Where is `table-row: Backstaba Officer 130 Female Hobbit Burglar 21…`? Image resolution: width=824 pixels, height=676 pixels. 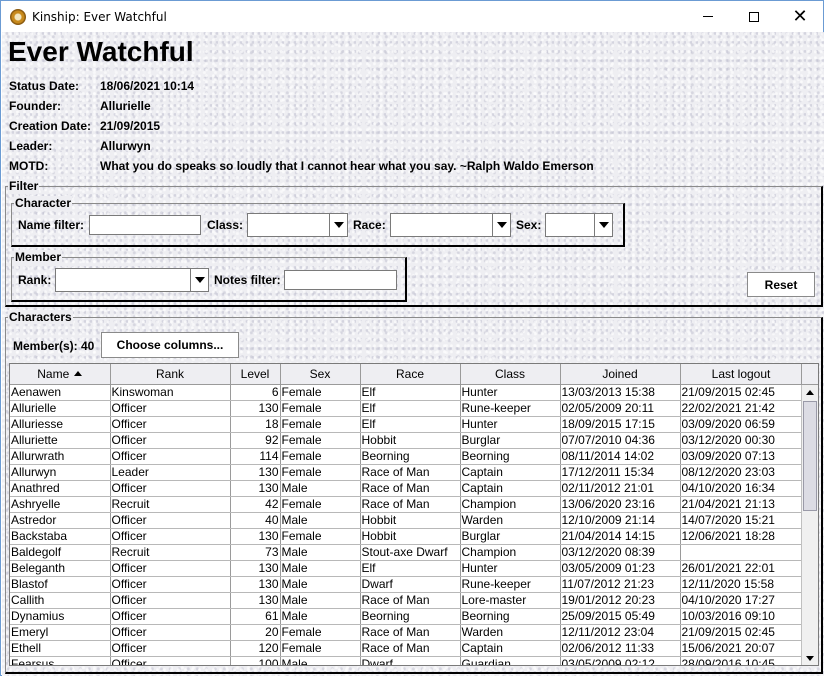
table-row: Backstaba Officer 130 Female Hobbit Burglar 21… is located at coordinates (406, 536).